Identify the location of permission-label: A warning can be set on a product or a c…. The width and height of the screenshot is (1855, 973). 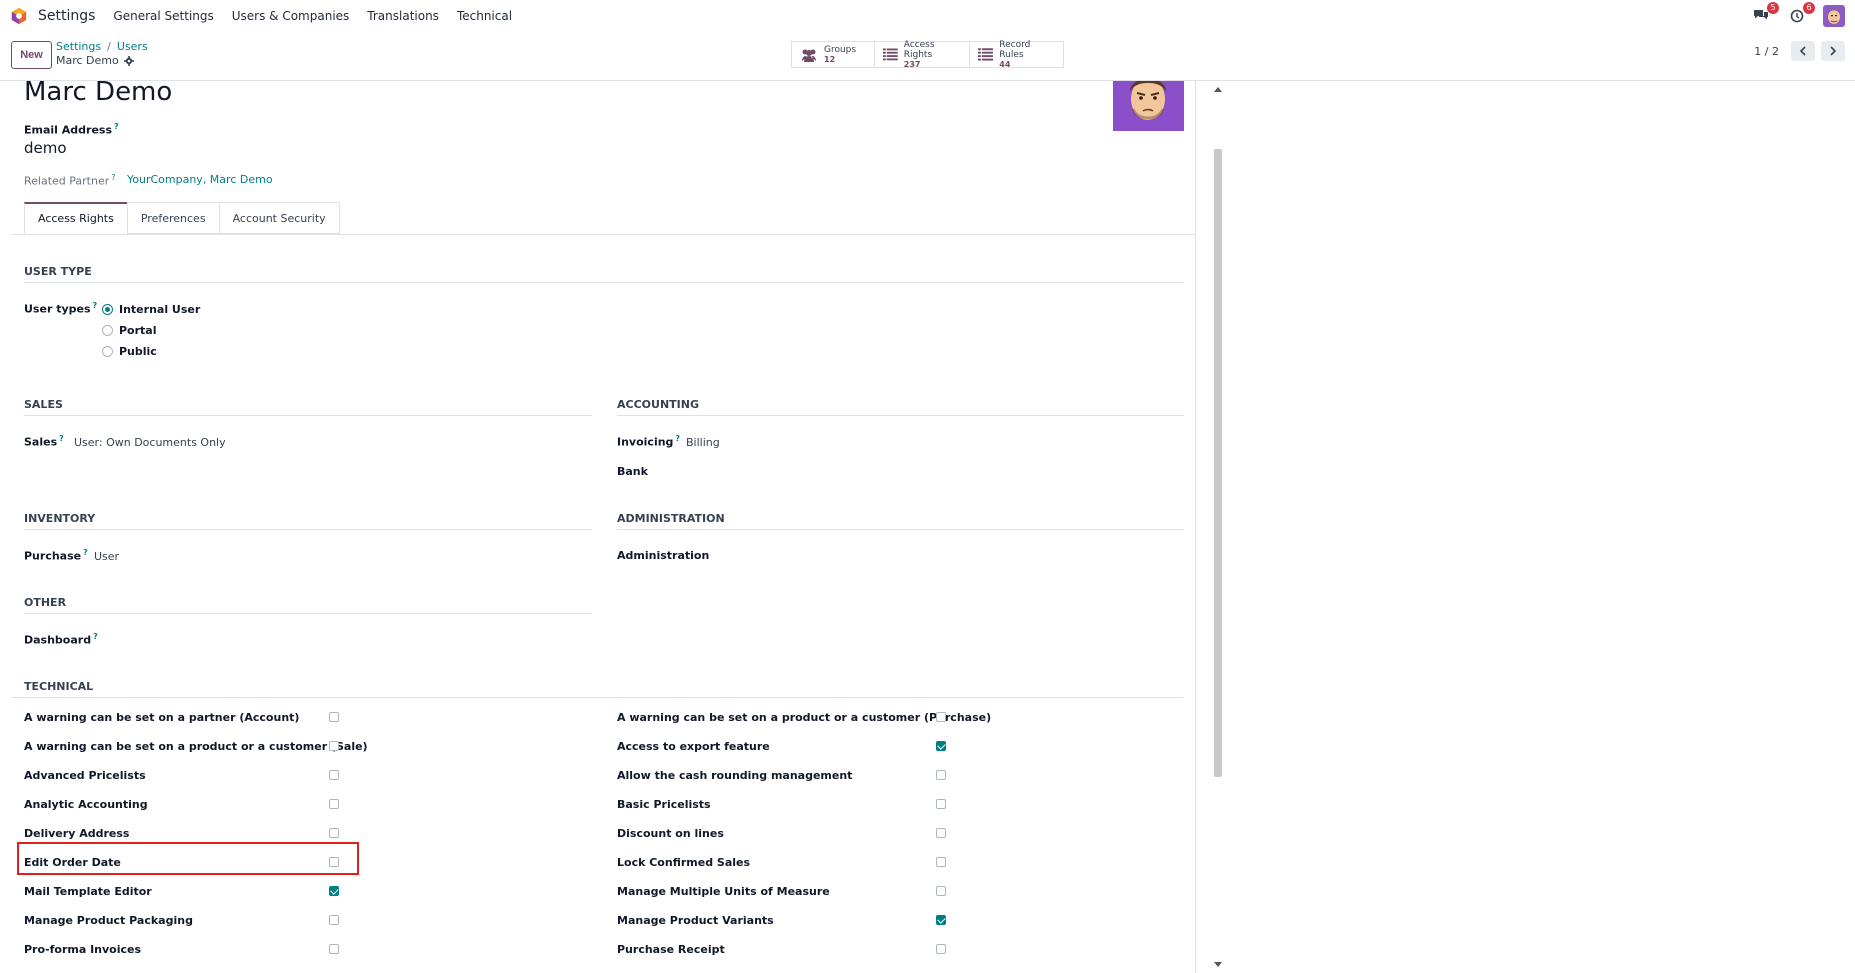
(196, 746).